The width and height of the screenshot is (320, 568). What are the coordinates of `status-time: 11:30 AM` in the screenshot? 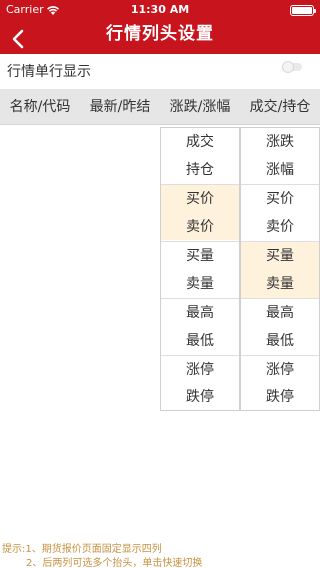 It's located at (160, 9).